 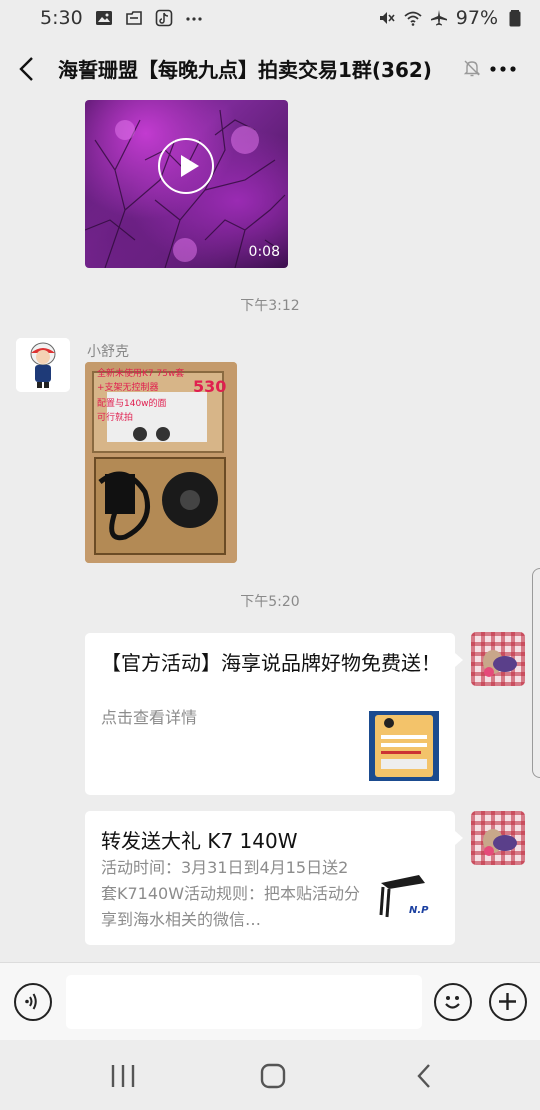 What do you see at coordinates (274, 714) in the screenshot?
I see `link-card: 【官方活动】海享说品牌好物免费送！ 点击查看详情` at bounding box center [274, 714].